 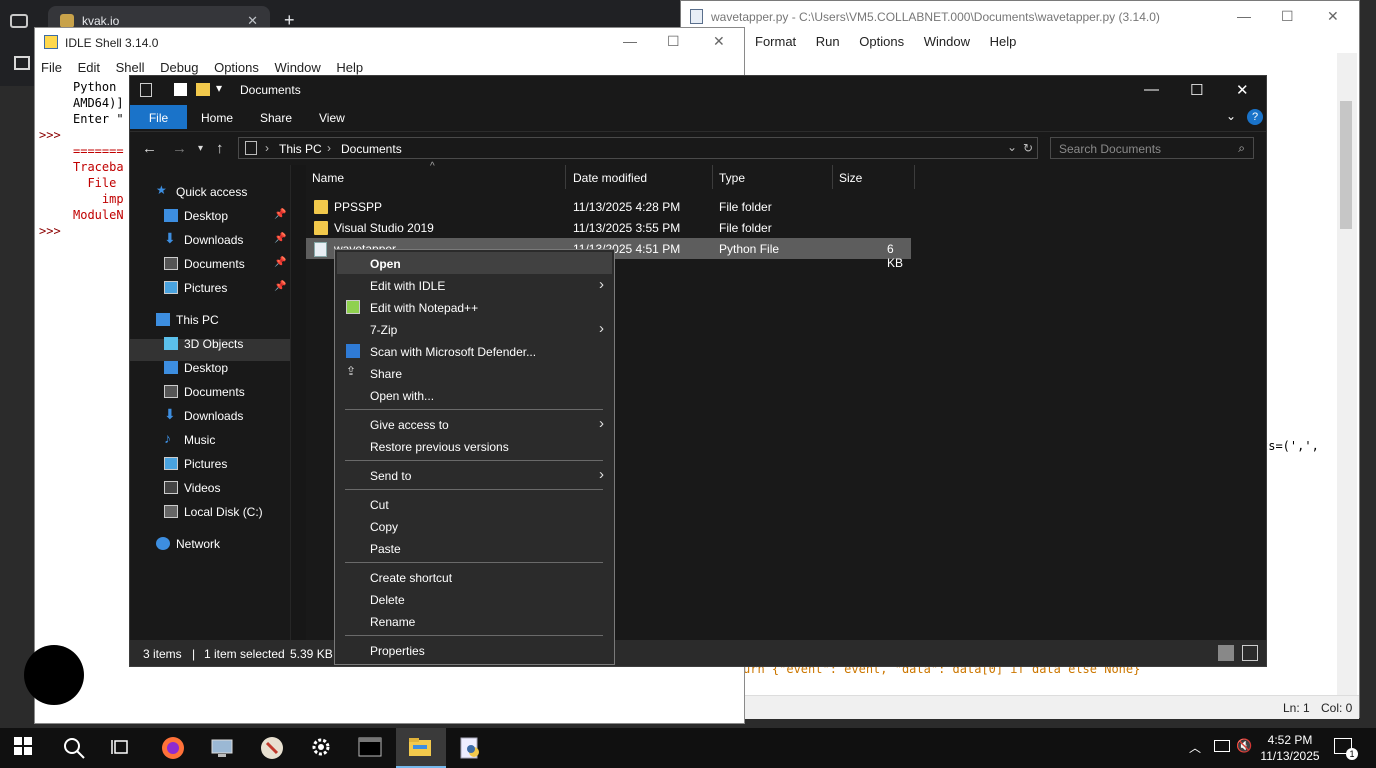 I want to click on python-idle-icon, so click(x=470, y=748).